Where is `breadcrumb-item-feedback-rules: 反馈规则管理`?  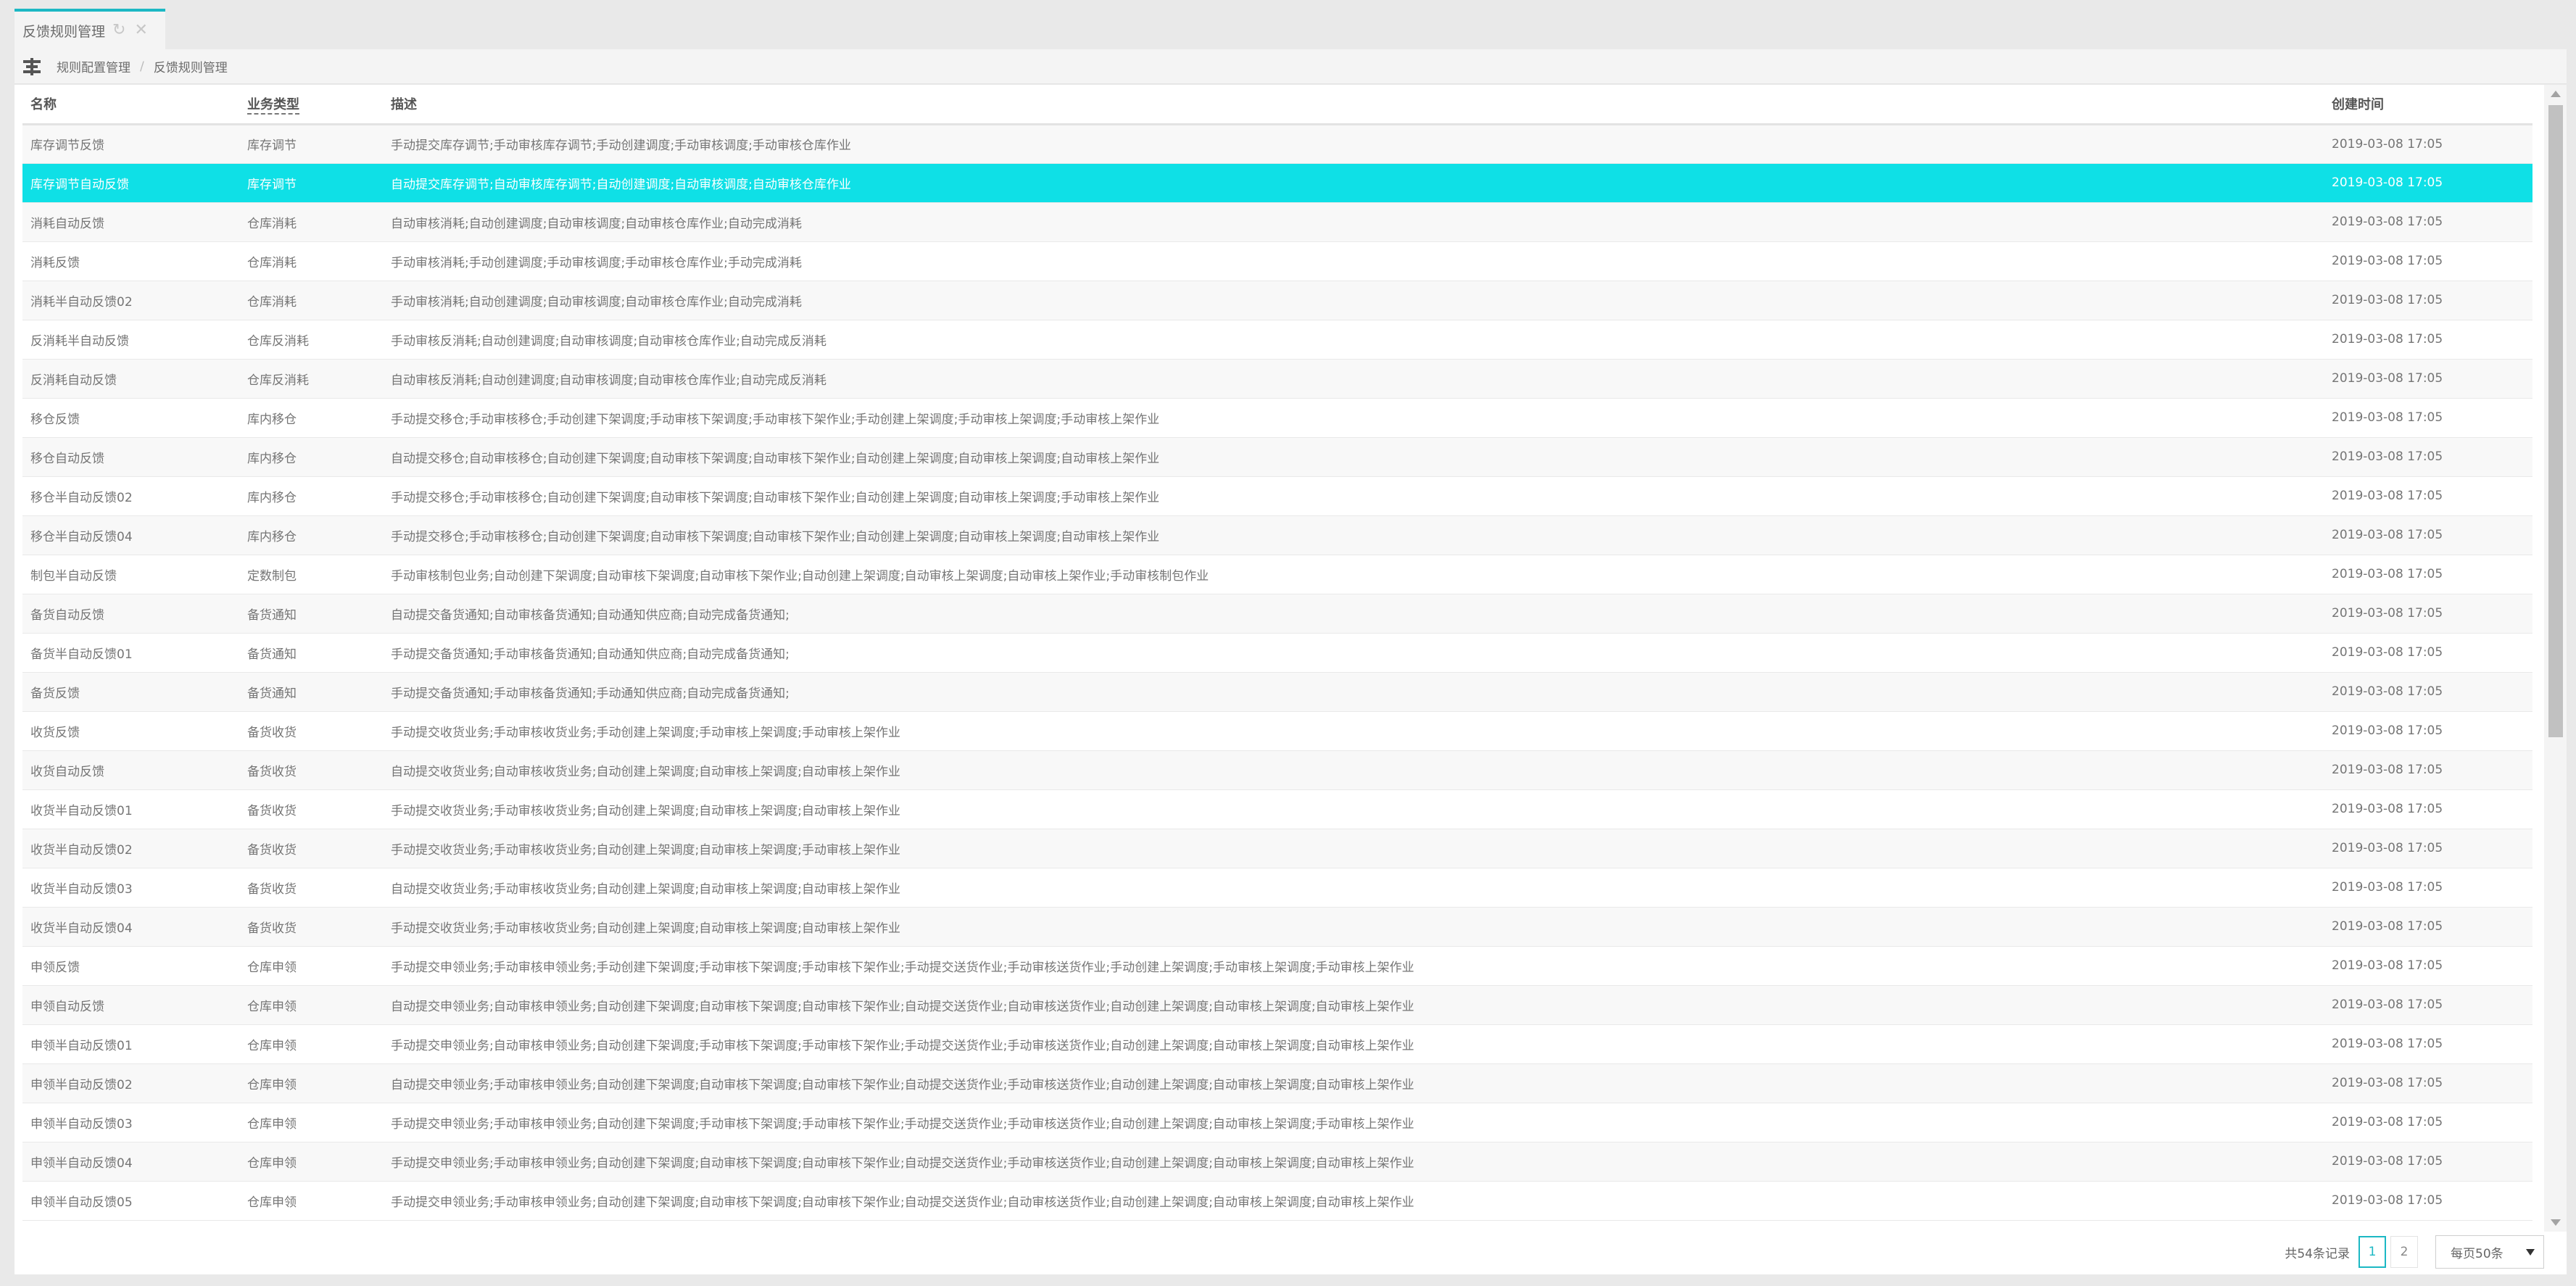 breadcrumb-item-feedback-rules: 反馈规则管理 is located at coordinates (190, 68).